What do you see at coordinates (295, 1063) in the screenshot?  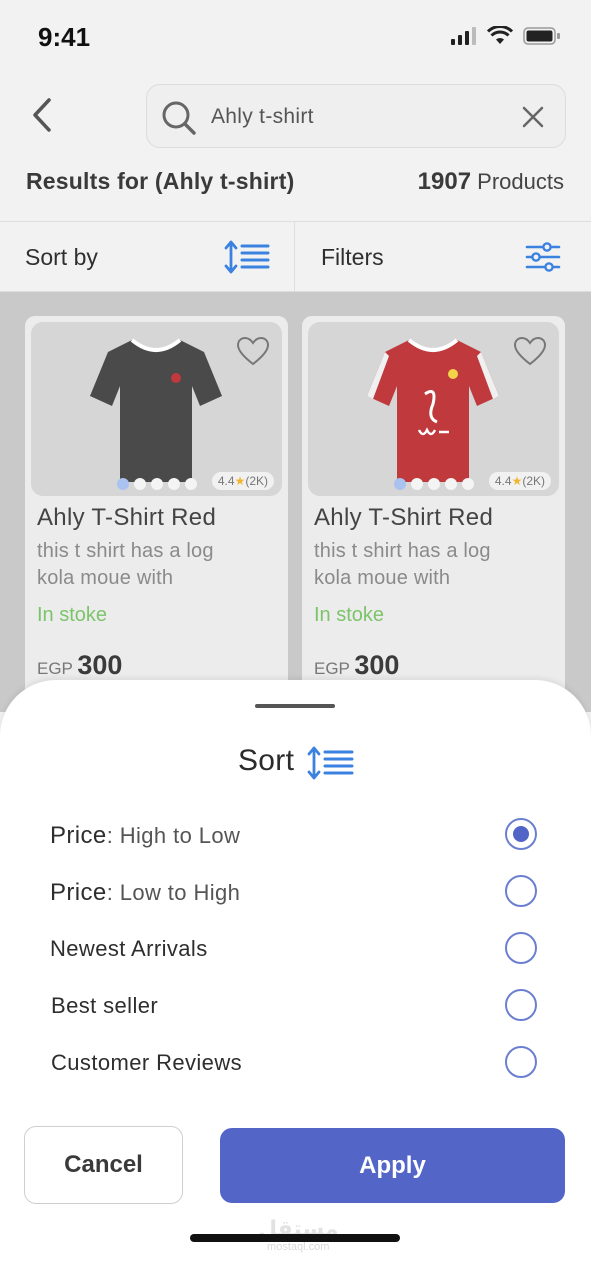 I see `sort-option-customer-reviews: Customer Reviews` at bounding box center [295, 1063].